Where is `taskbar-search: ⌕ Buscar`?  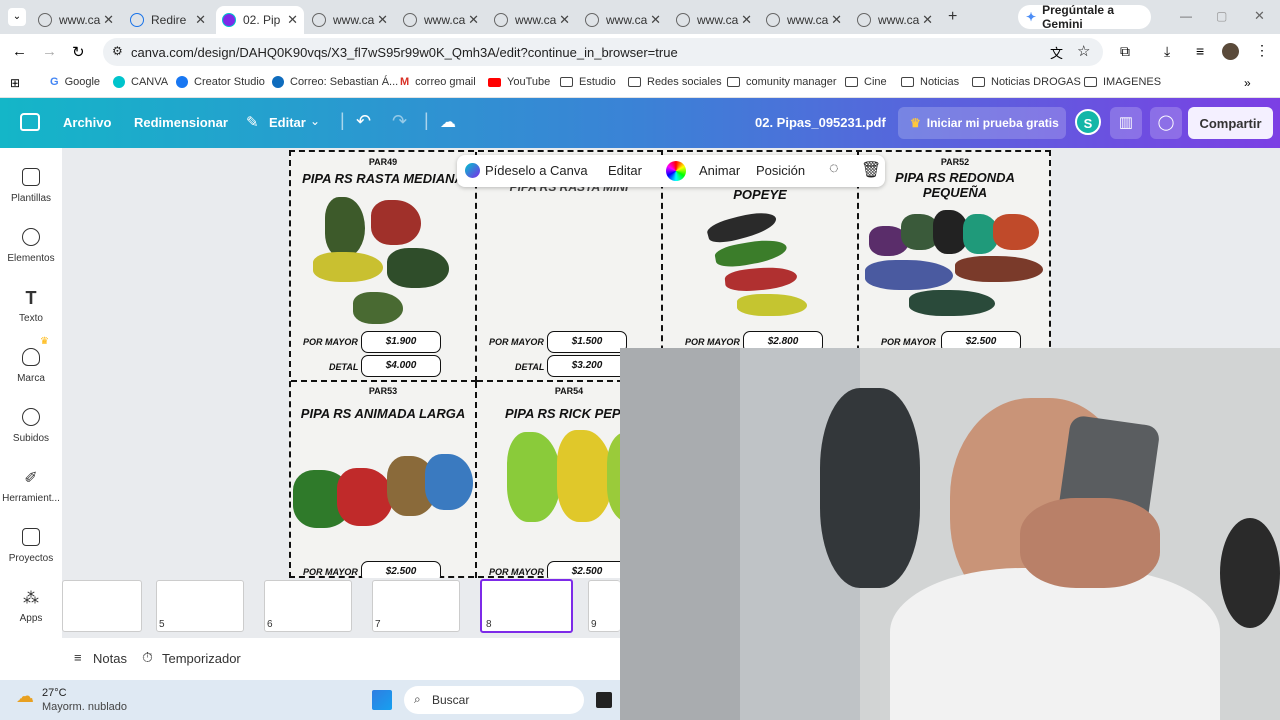 taskbar-search: ⌕ Buscar is located at coordinates (494, 700).